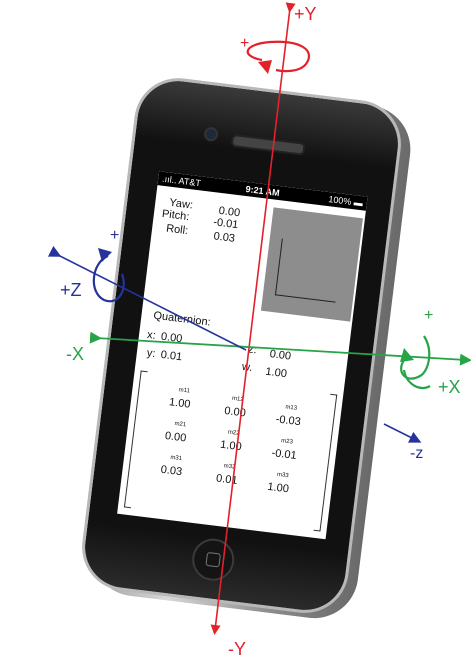  I want to click on z-axis-line, so click(147, 298).